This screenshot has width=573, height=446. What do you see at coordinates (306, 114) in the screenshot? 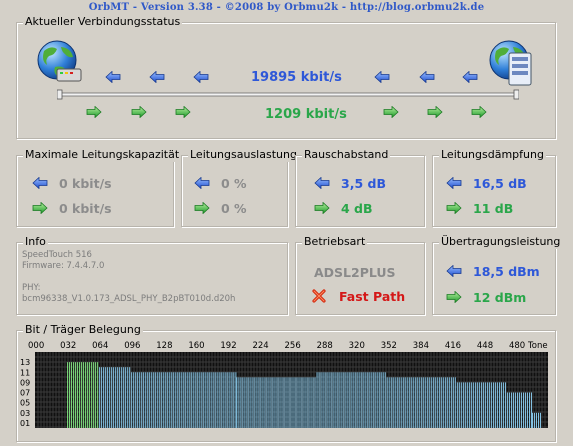
I see `upstream-rate: 1209 kbit/s` at bounding box center [306, 114].